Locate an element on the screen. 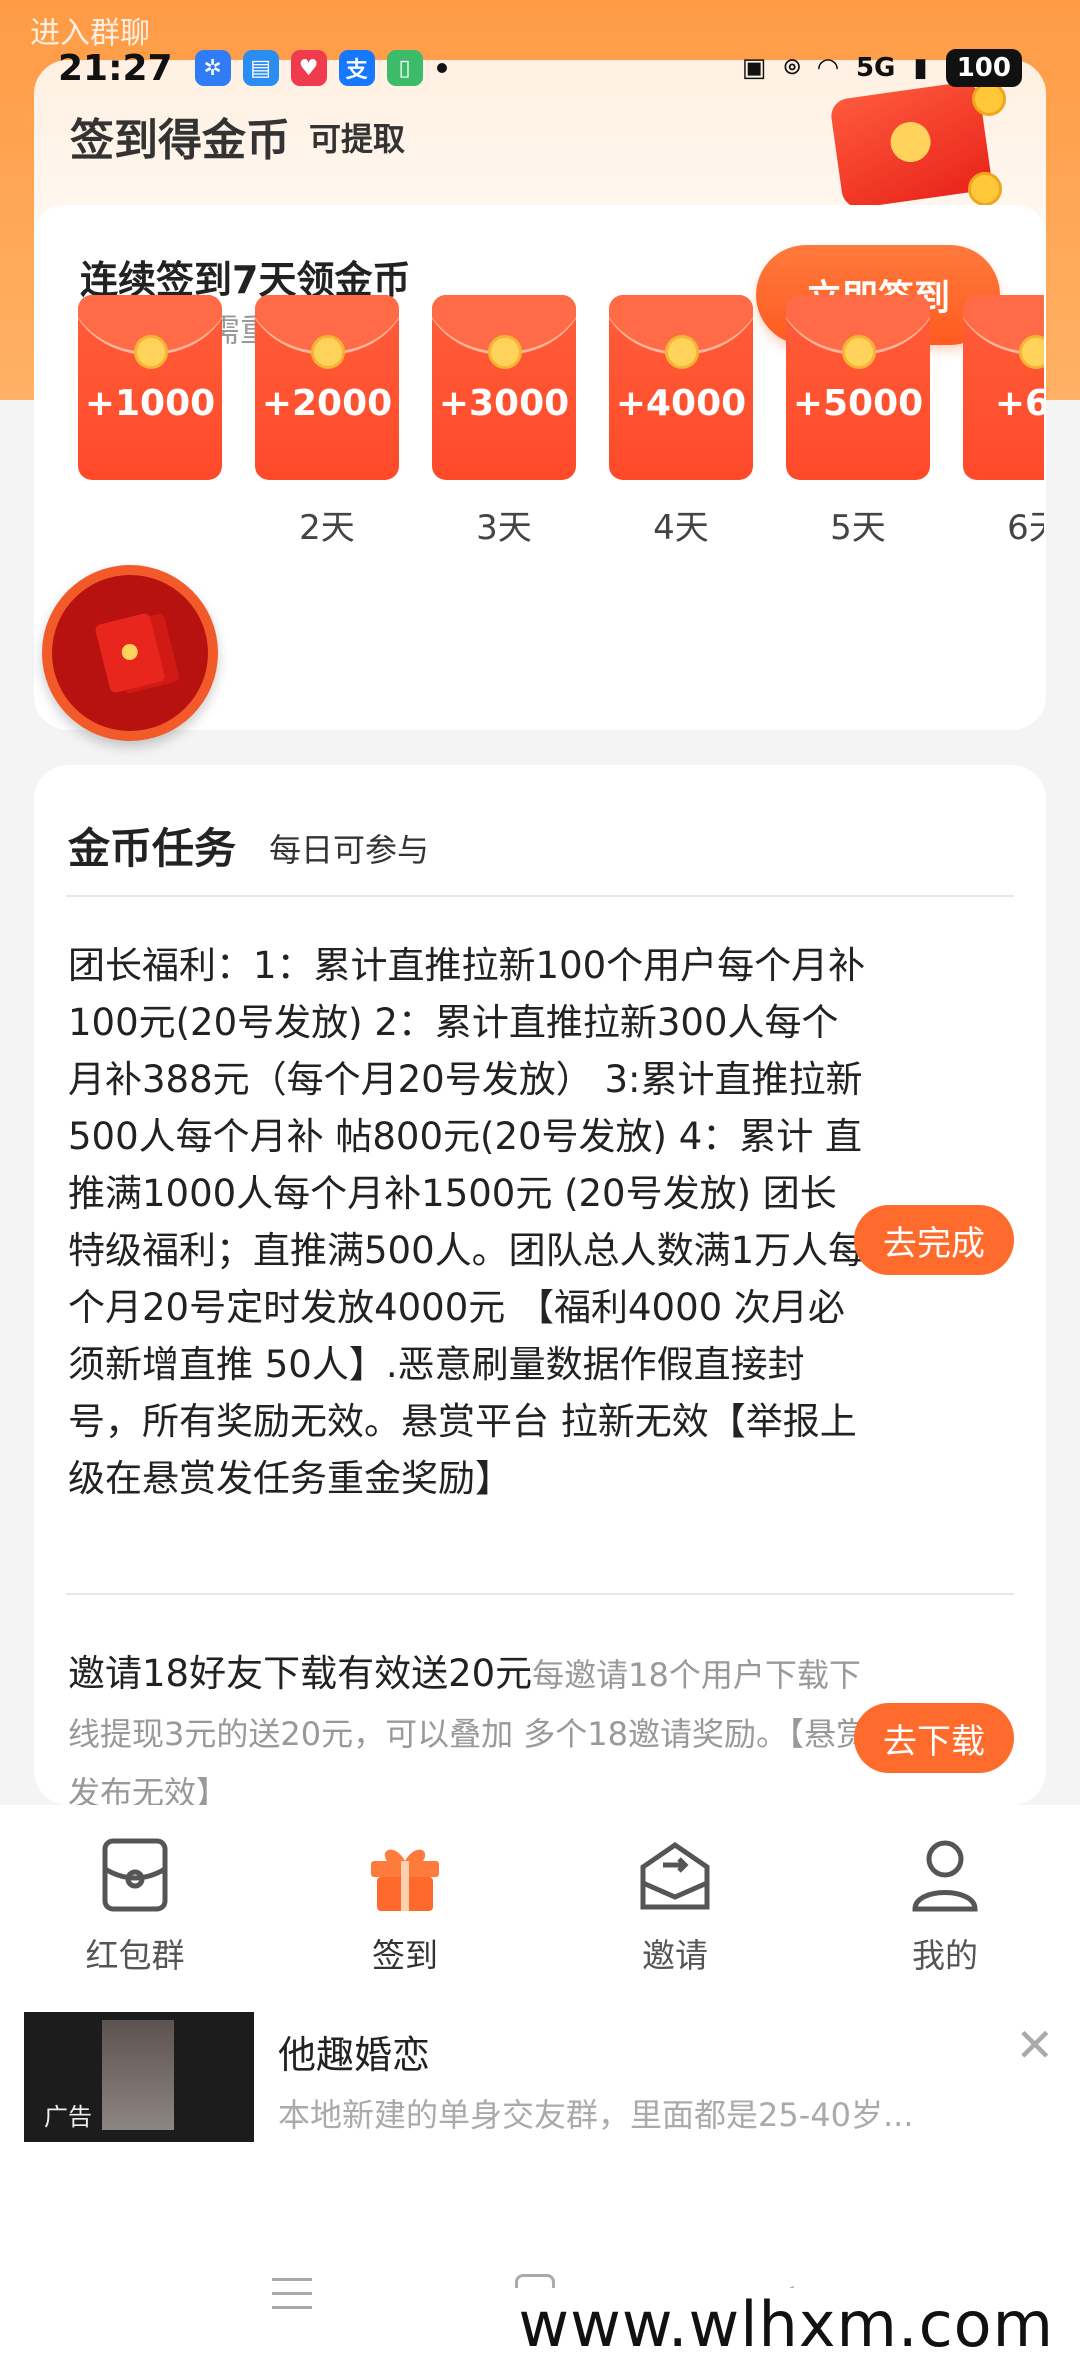 The height and width of the screenshot is (2362, 1080). red-packet-icon is located at coordinates (130, 653).